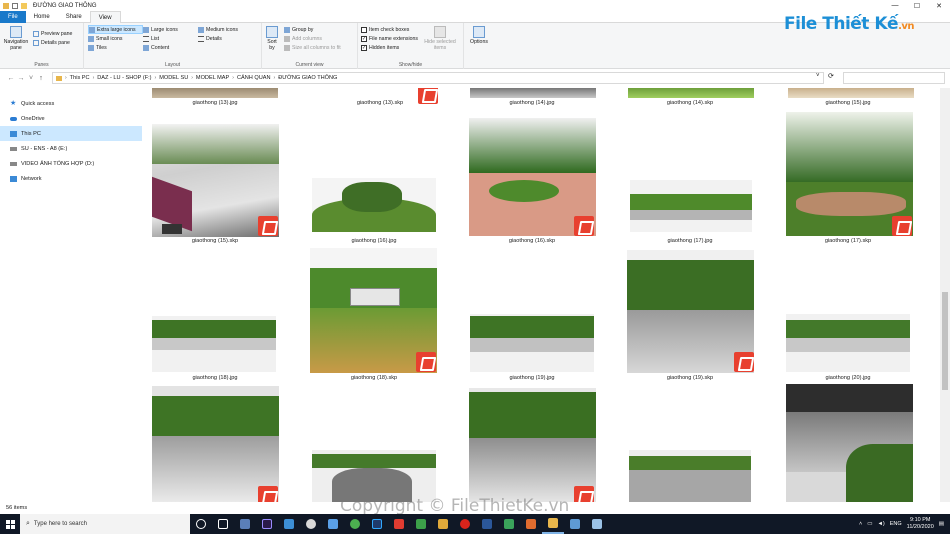  What do you see at coordinates (115, 47) in the screenshot?
I see `tiles-button: Tiles` at bounding box center [115, 47].